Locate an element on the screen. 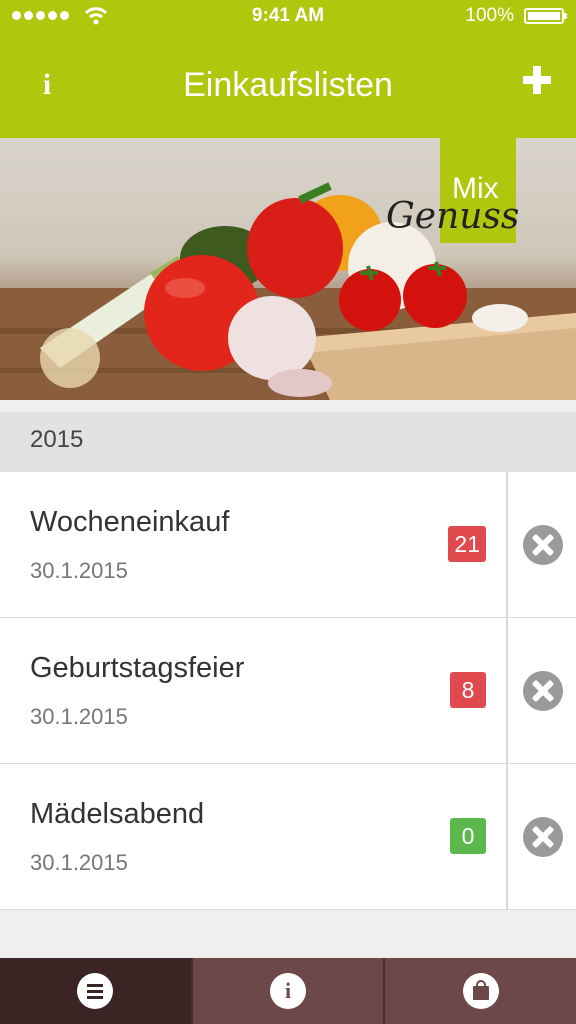 The width and height of the screenshot is (576, 1024). status-bar: 9:41 AM 100% is located at coordinates (288, 17).